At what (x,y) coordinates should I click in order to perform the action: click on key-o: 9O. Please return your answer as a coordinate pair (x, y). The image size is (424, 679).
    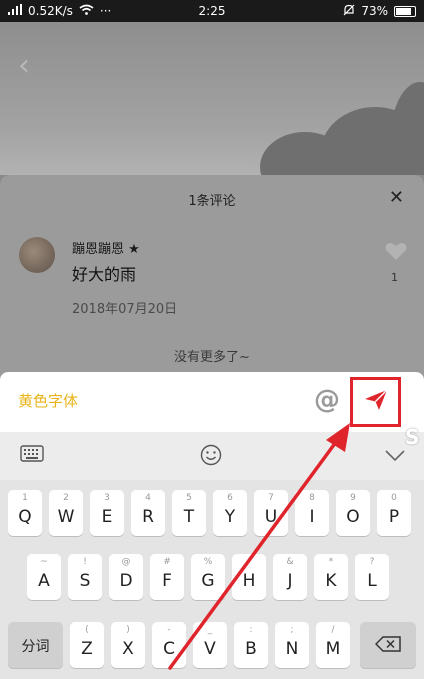
    Looking at the image, I should click on (353, 513).